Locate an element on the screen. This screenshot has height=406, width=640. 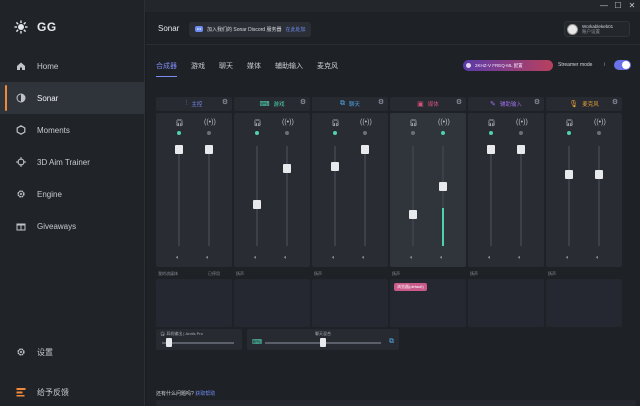
tab-media: 媒体 is located at coordinates (254, 69).